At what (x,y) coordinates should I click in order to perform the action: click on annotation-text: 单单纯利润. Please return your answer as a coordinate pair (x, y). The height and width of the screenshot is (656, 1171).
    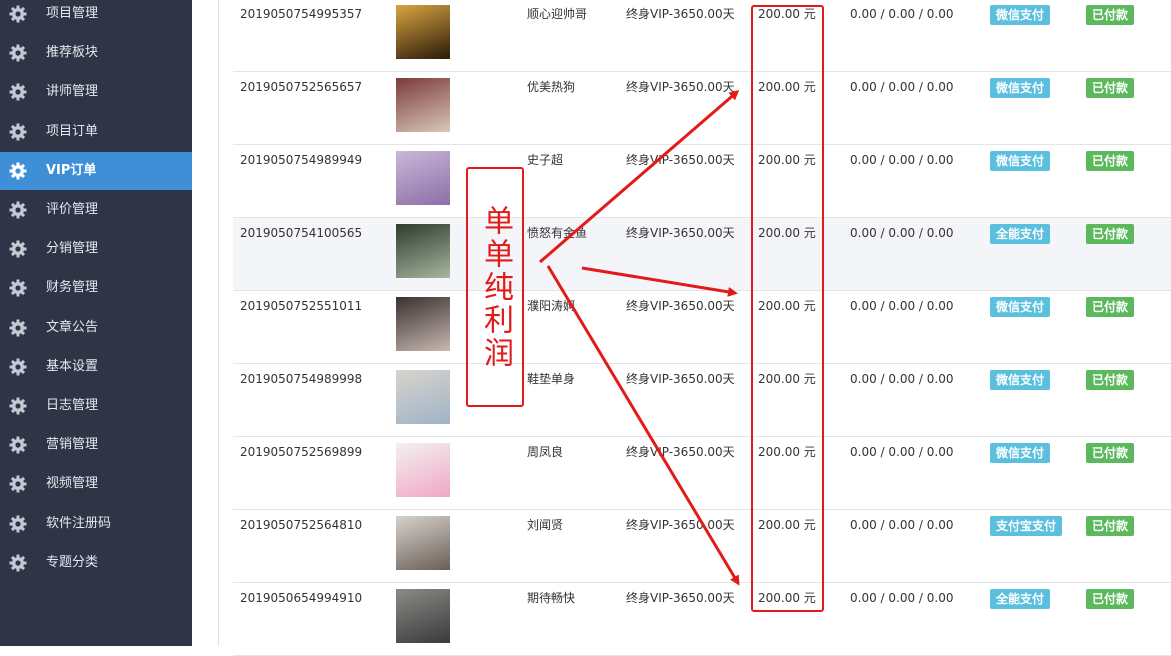
    Looking at the image, I should click on (495, 287).